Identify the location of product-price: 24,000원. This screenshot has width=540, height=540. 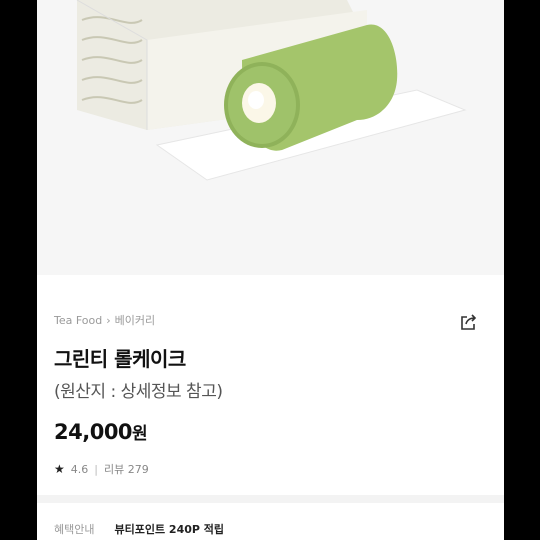
(101, 431).